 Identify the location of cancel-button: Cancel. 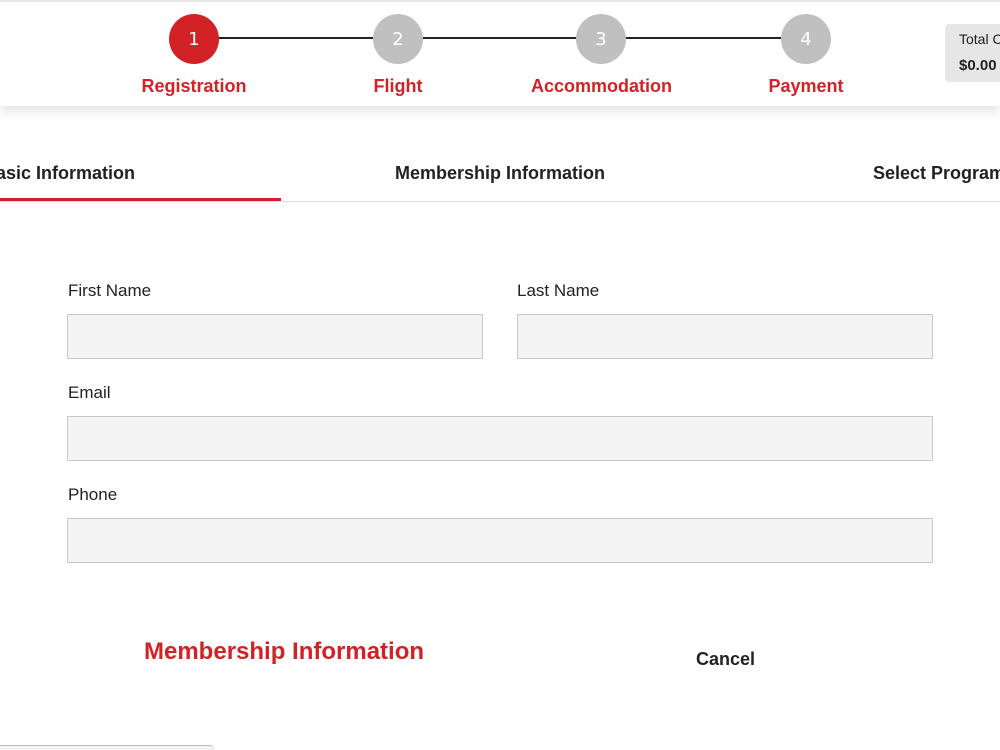
(725, 659).